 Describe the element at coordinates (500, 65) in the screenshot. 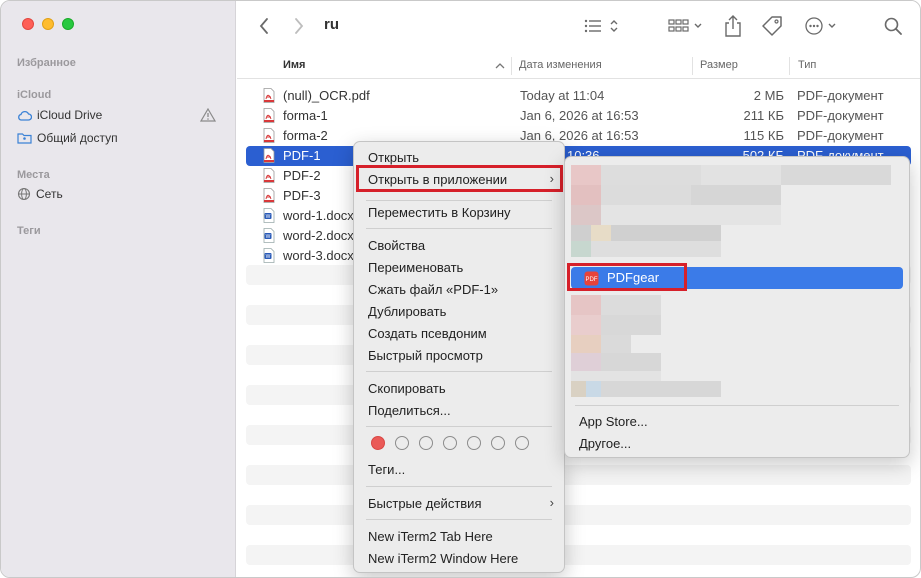

I see `sort-ascending-icon` at that location.